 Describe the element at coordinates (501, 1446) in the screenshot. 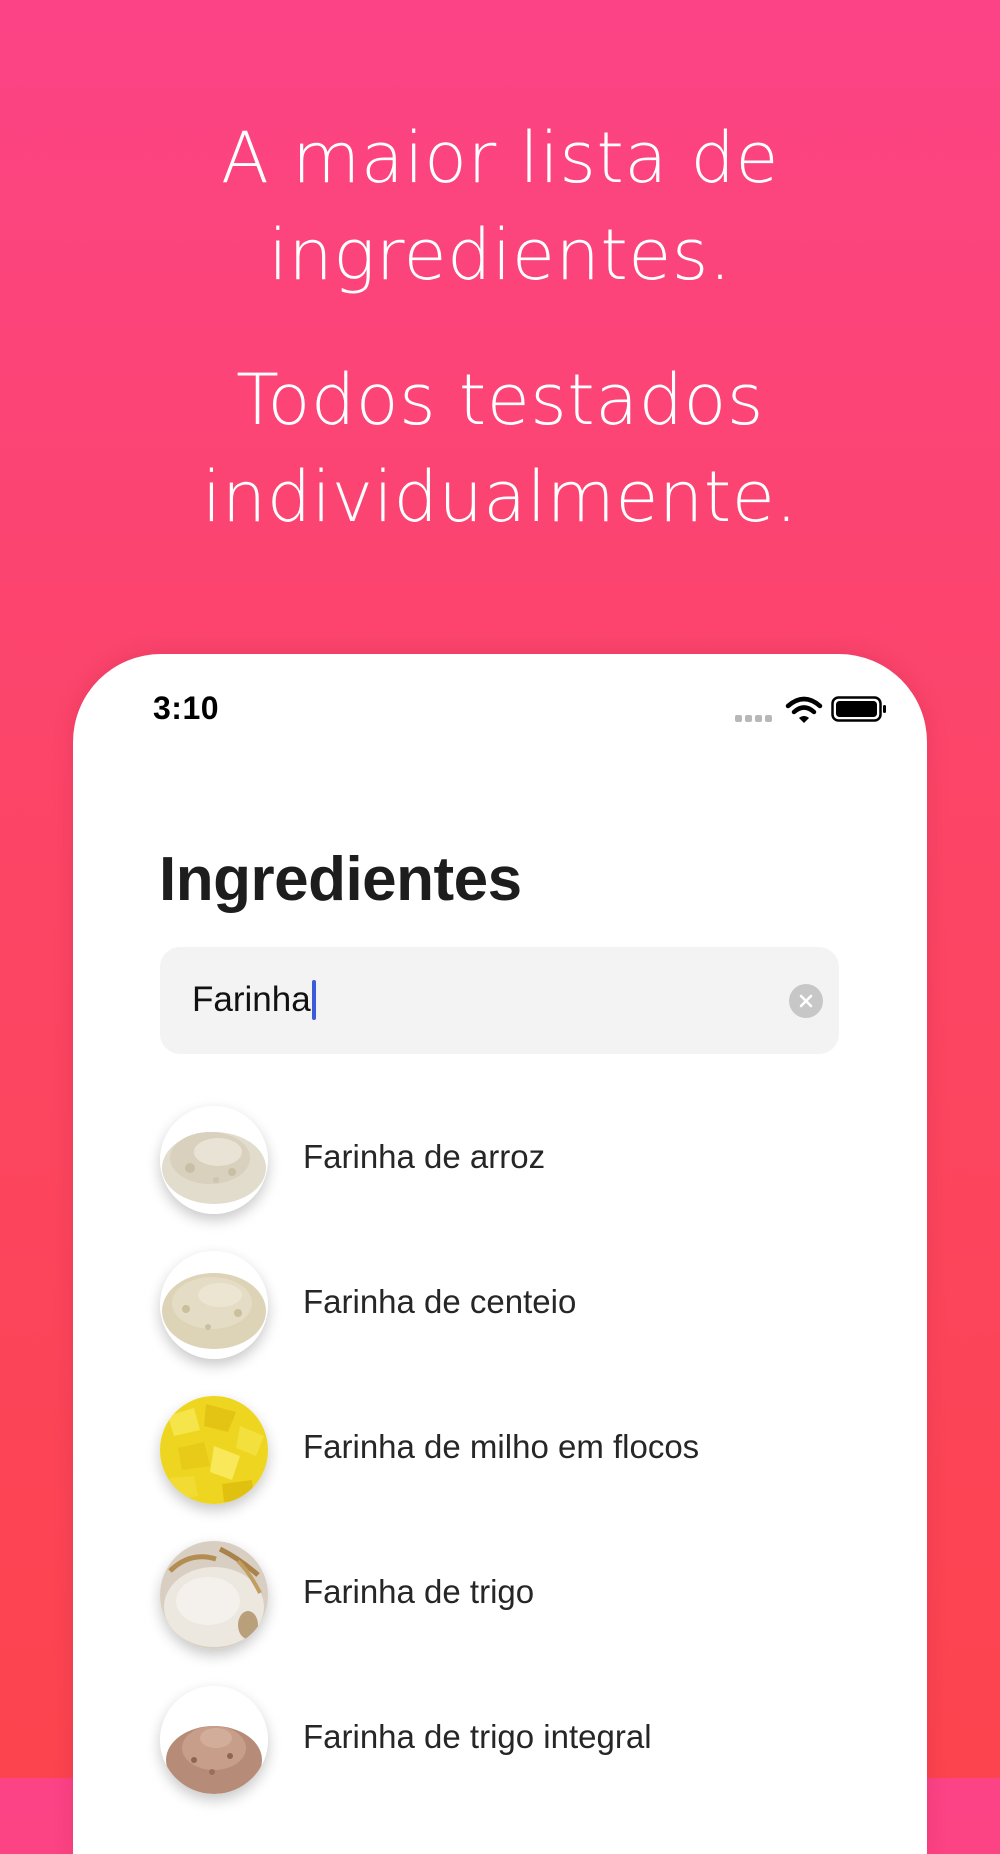

I see `list-item-label: Farinha de milho em flocos` at that location.